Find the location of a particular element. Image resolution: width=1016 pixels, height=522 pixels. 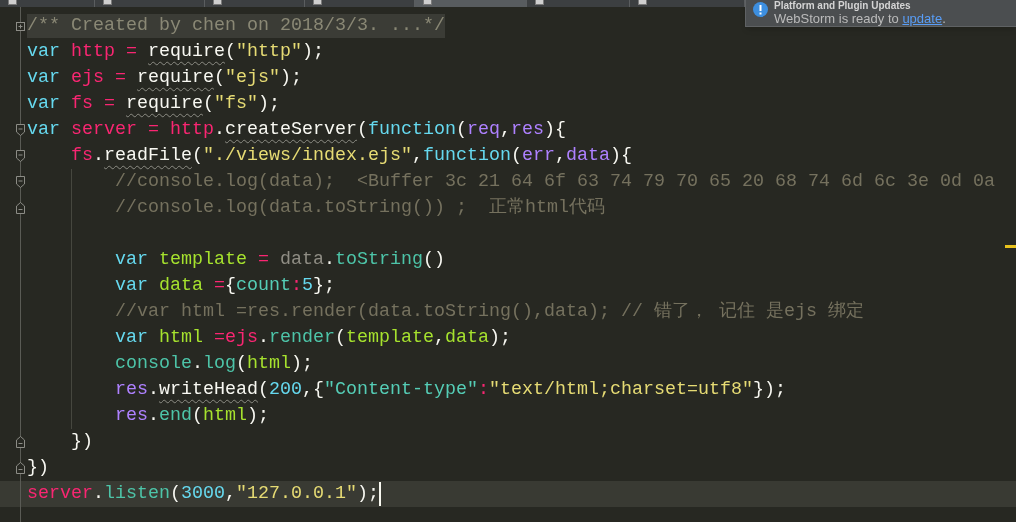

info-icon is located at coordinates (760, 9).